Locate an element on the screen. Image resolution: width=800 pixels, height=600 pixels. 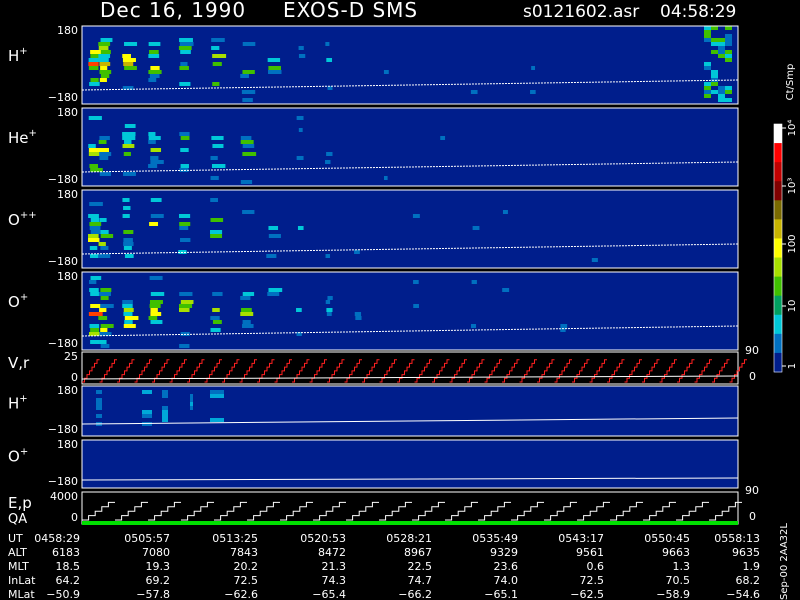
panel-label: O++ is located at coordinates (22, 219).